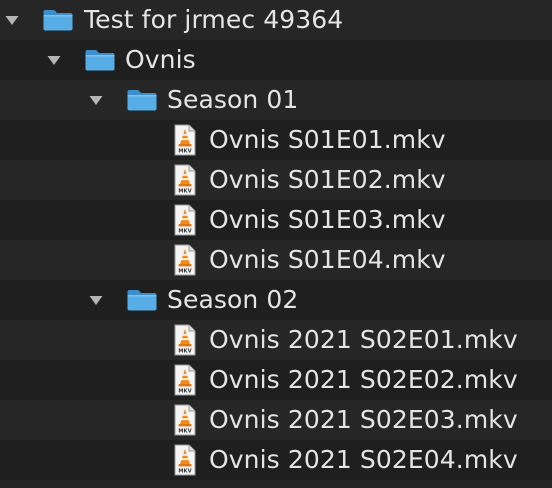  I want to click on tree-row-file: Ovnis S01E01.mkv, so click(276, 140).